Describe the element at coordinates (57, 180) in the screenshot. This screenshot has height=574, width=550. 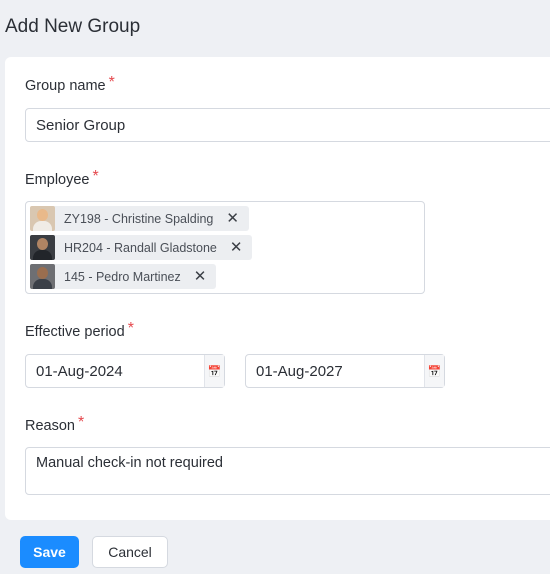
I see `employee-label-text: Employee` at that location.